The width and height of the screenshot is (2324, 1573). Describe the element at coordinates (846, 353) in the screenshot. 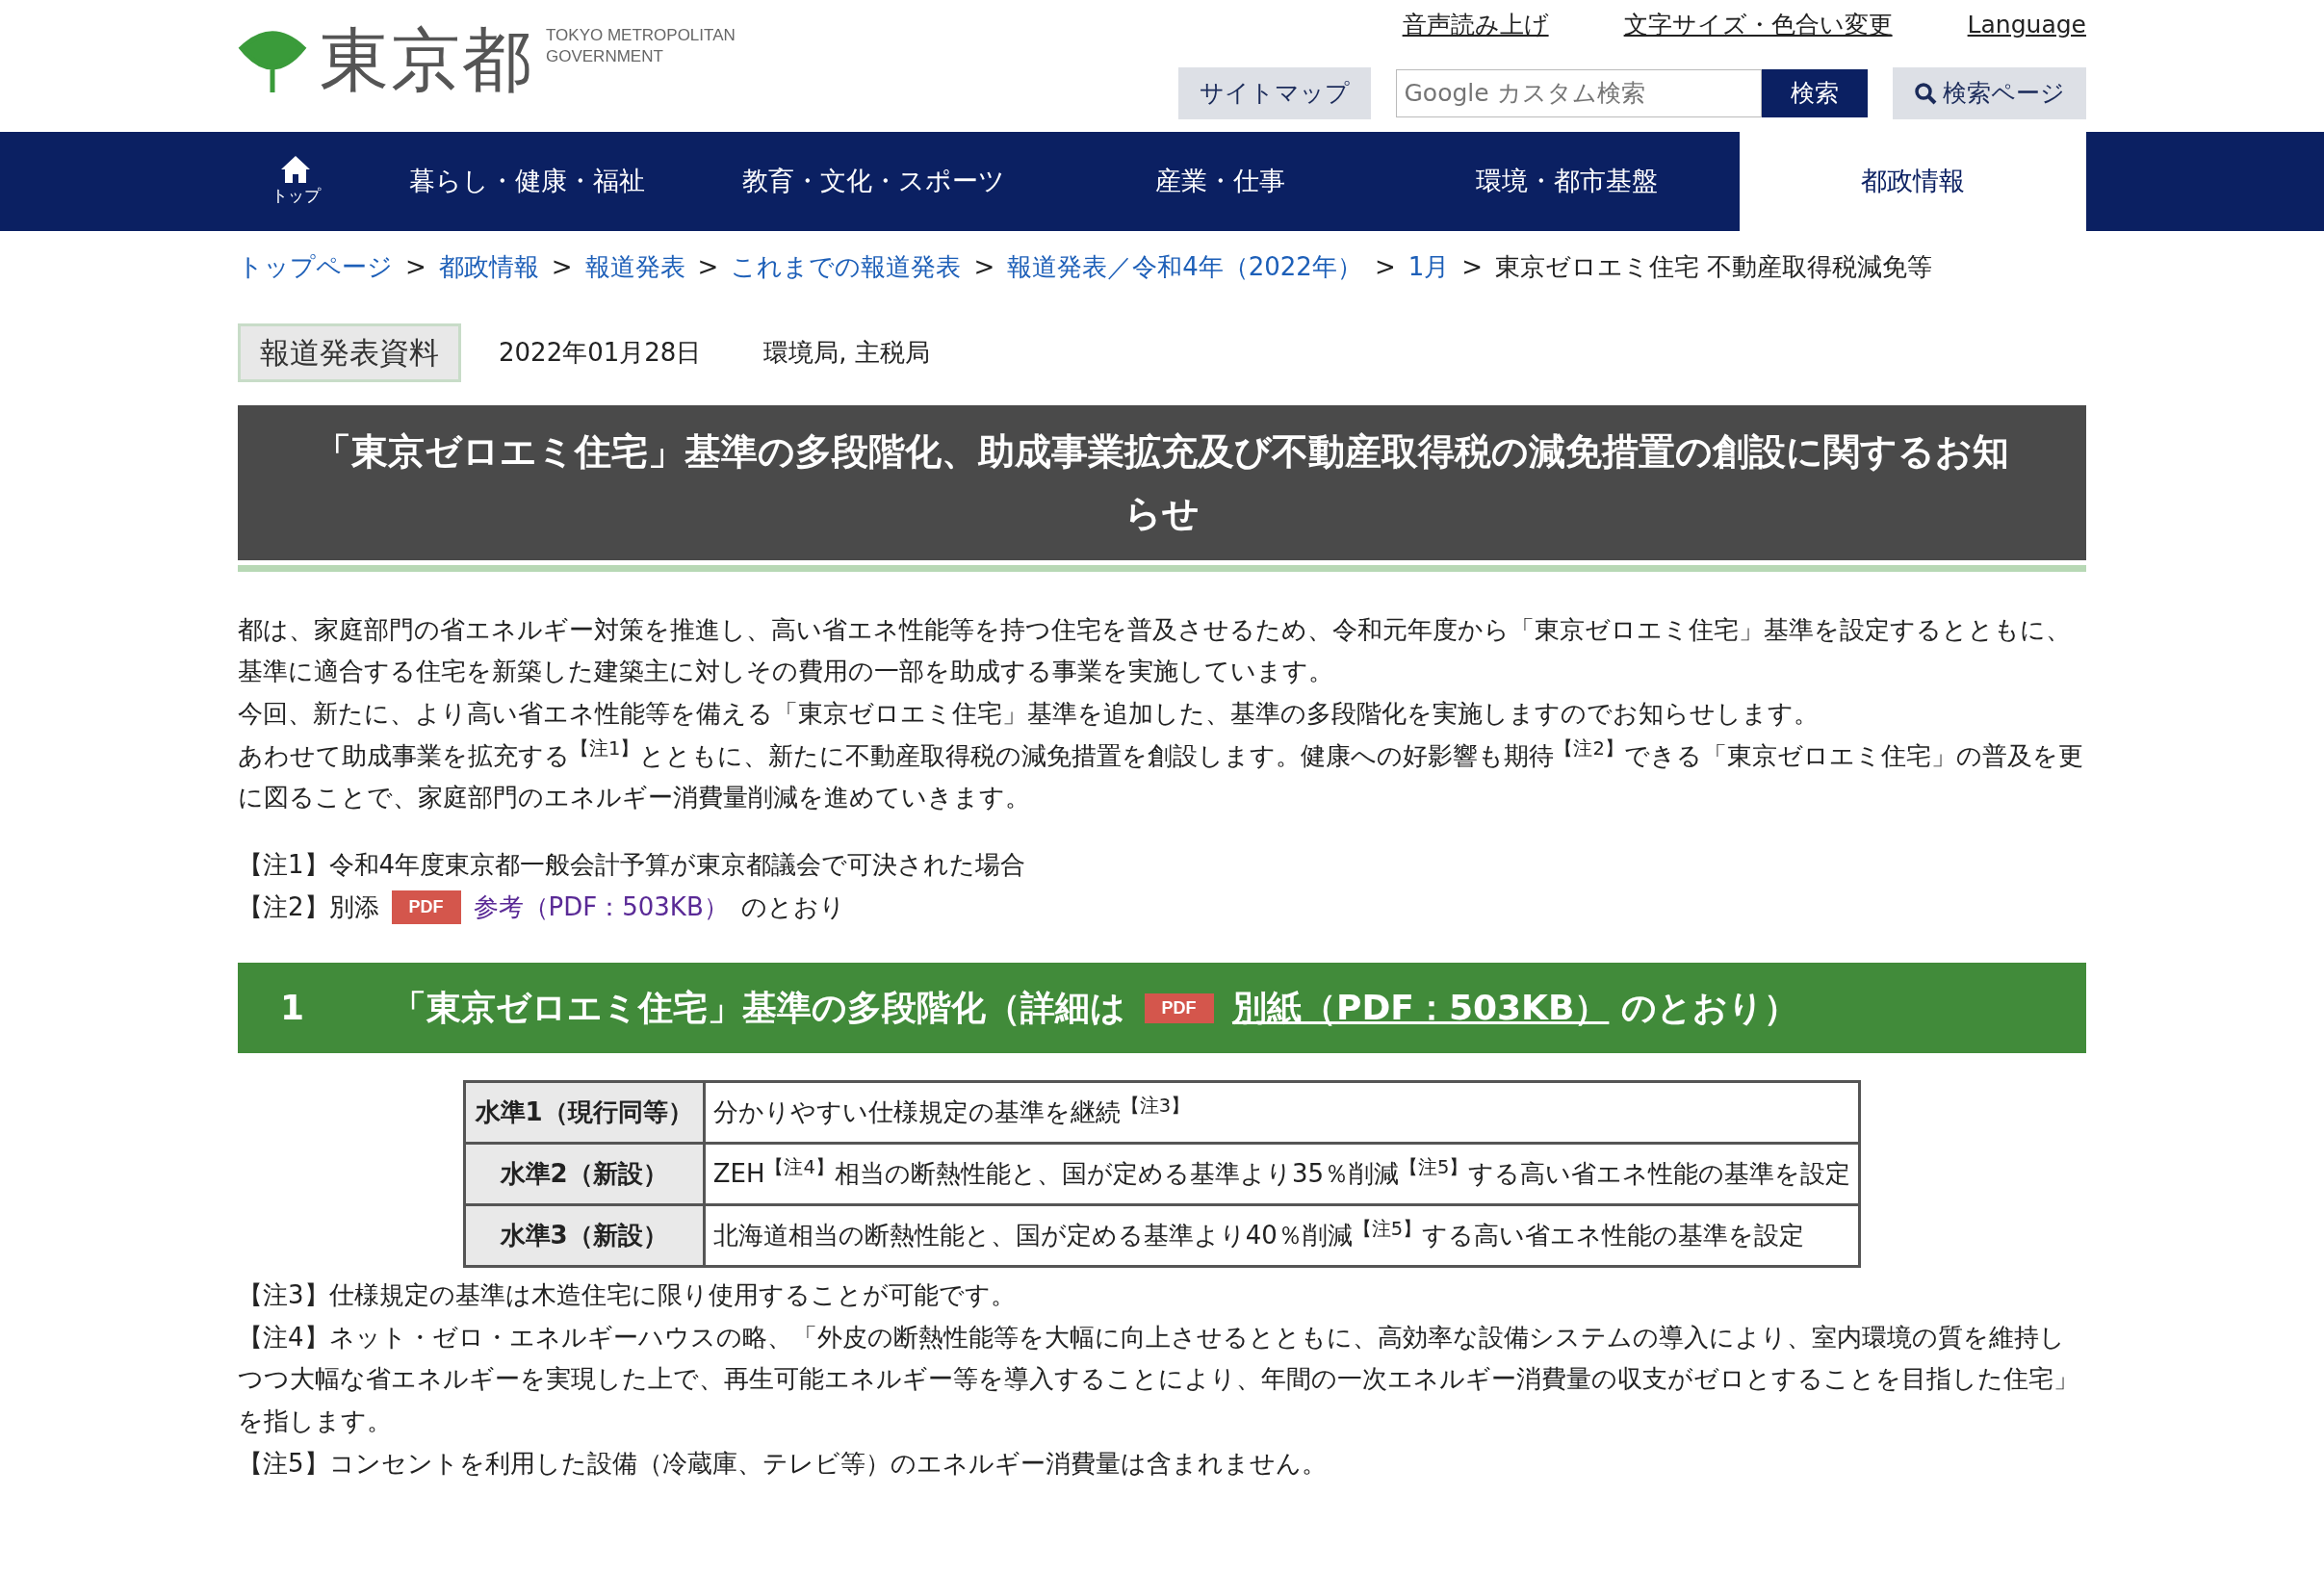

I see `department-text: 環境局, 主税局` at that location.